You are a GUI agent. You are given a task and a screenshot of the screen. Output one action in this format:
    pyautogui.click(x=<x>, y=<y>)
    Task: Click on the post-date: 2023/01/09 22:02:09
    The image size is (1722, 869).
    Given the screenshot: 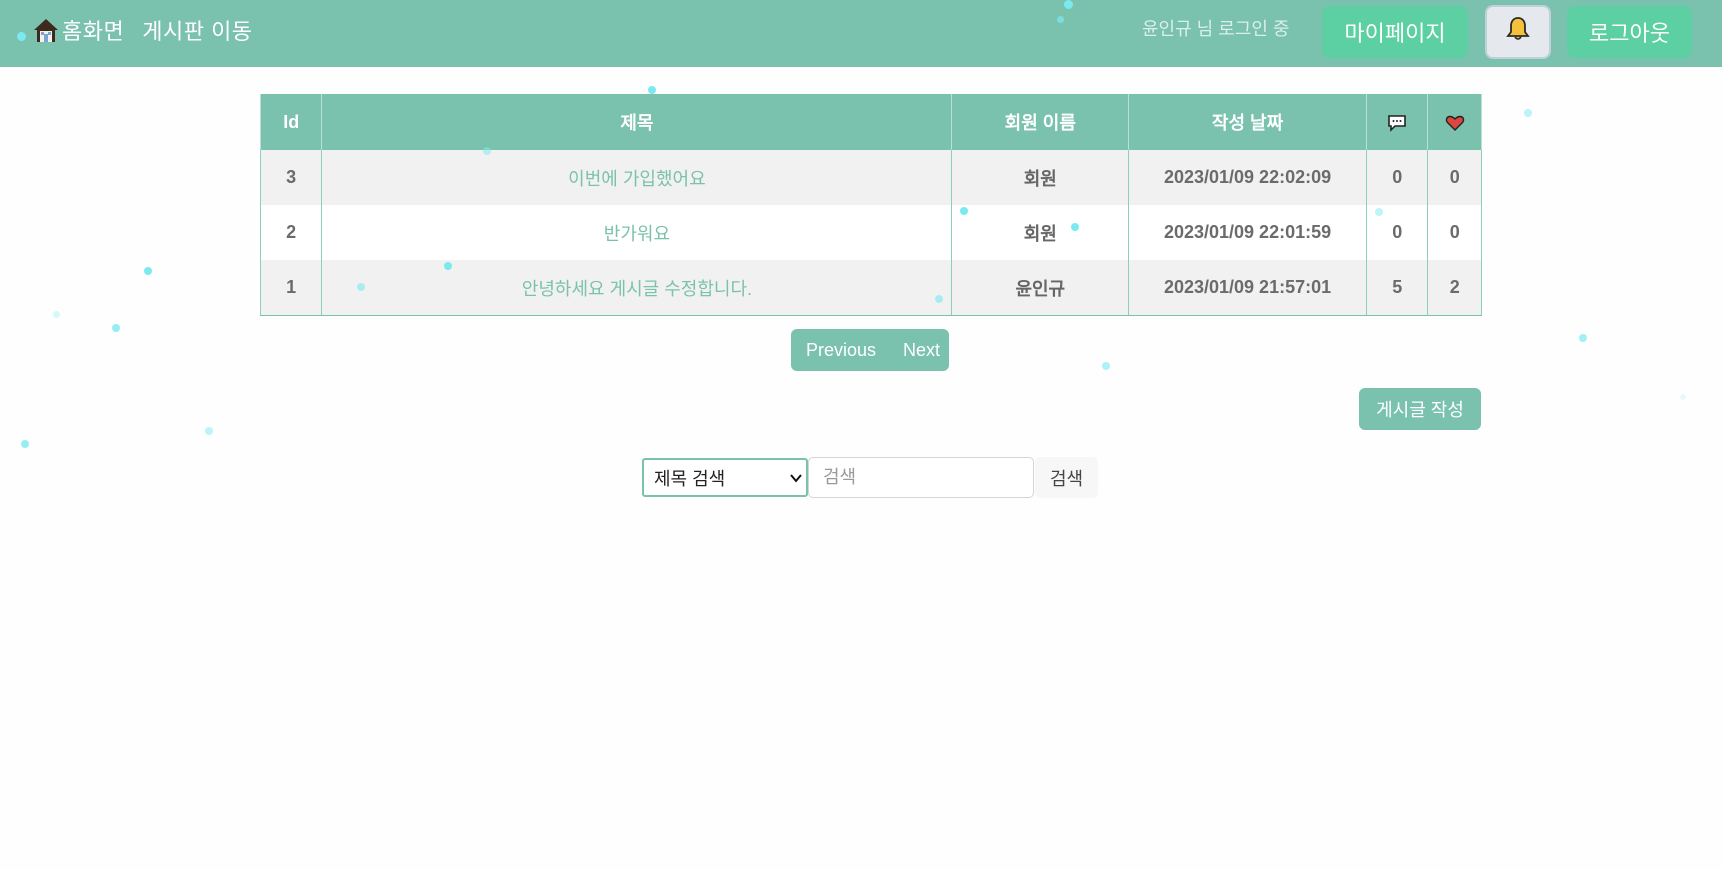 What is the action you would take?
    pyautogui.click(x=1247, y=177)
    